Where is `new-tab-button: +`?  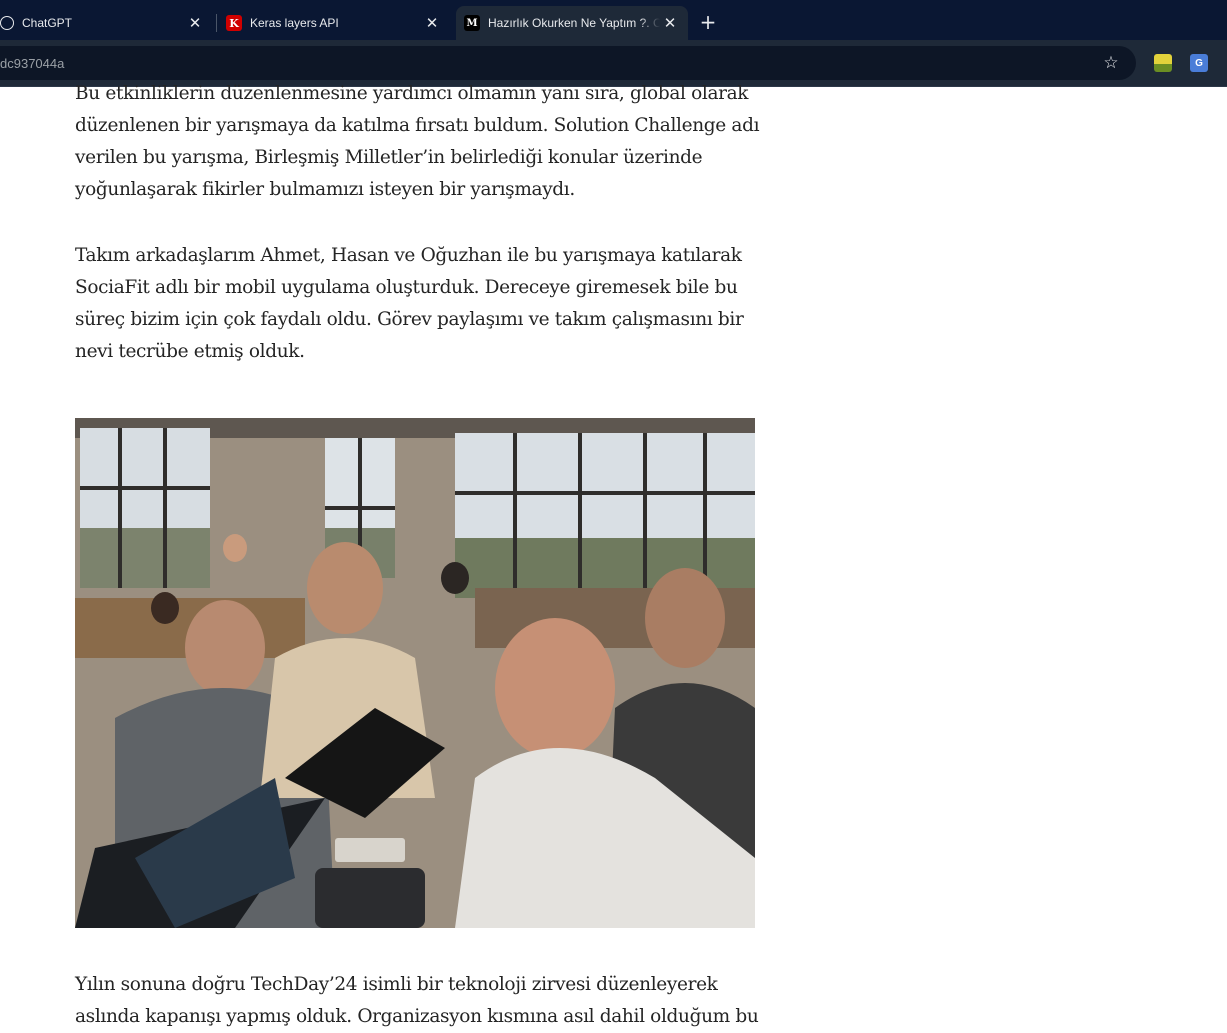
new-tab-button: + is located at coordinates (708, 22).